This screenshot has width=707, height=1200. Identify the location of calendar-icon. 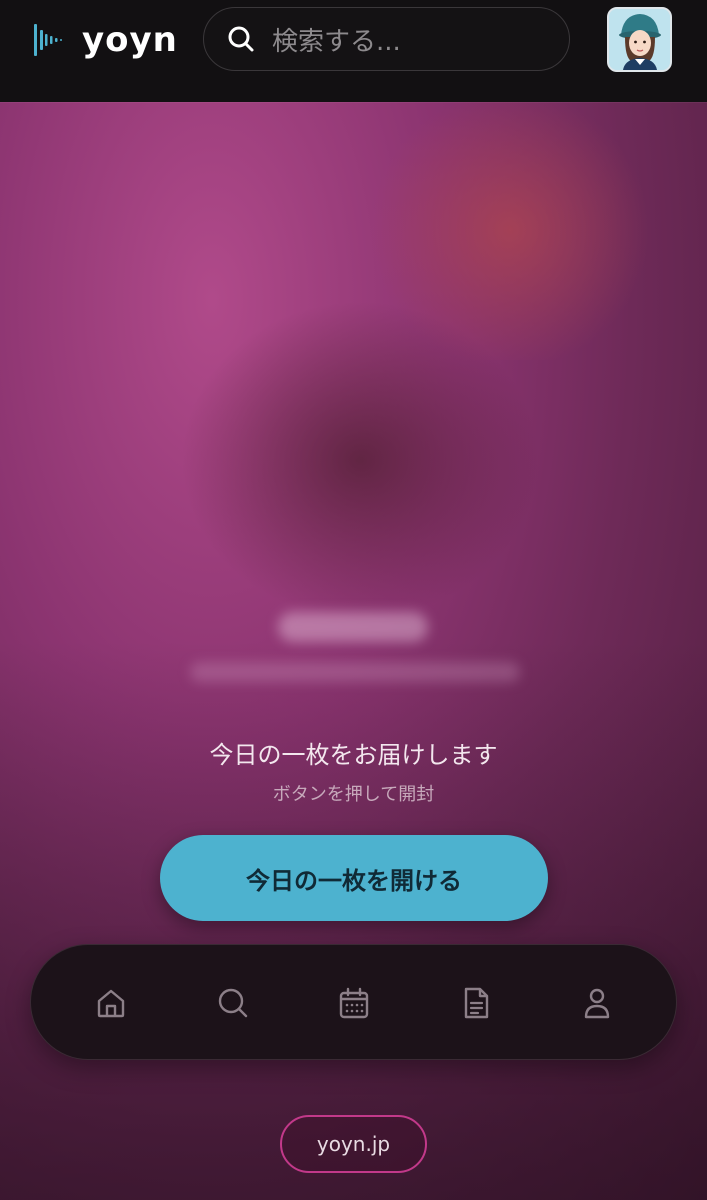
(354, 1003).